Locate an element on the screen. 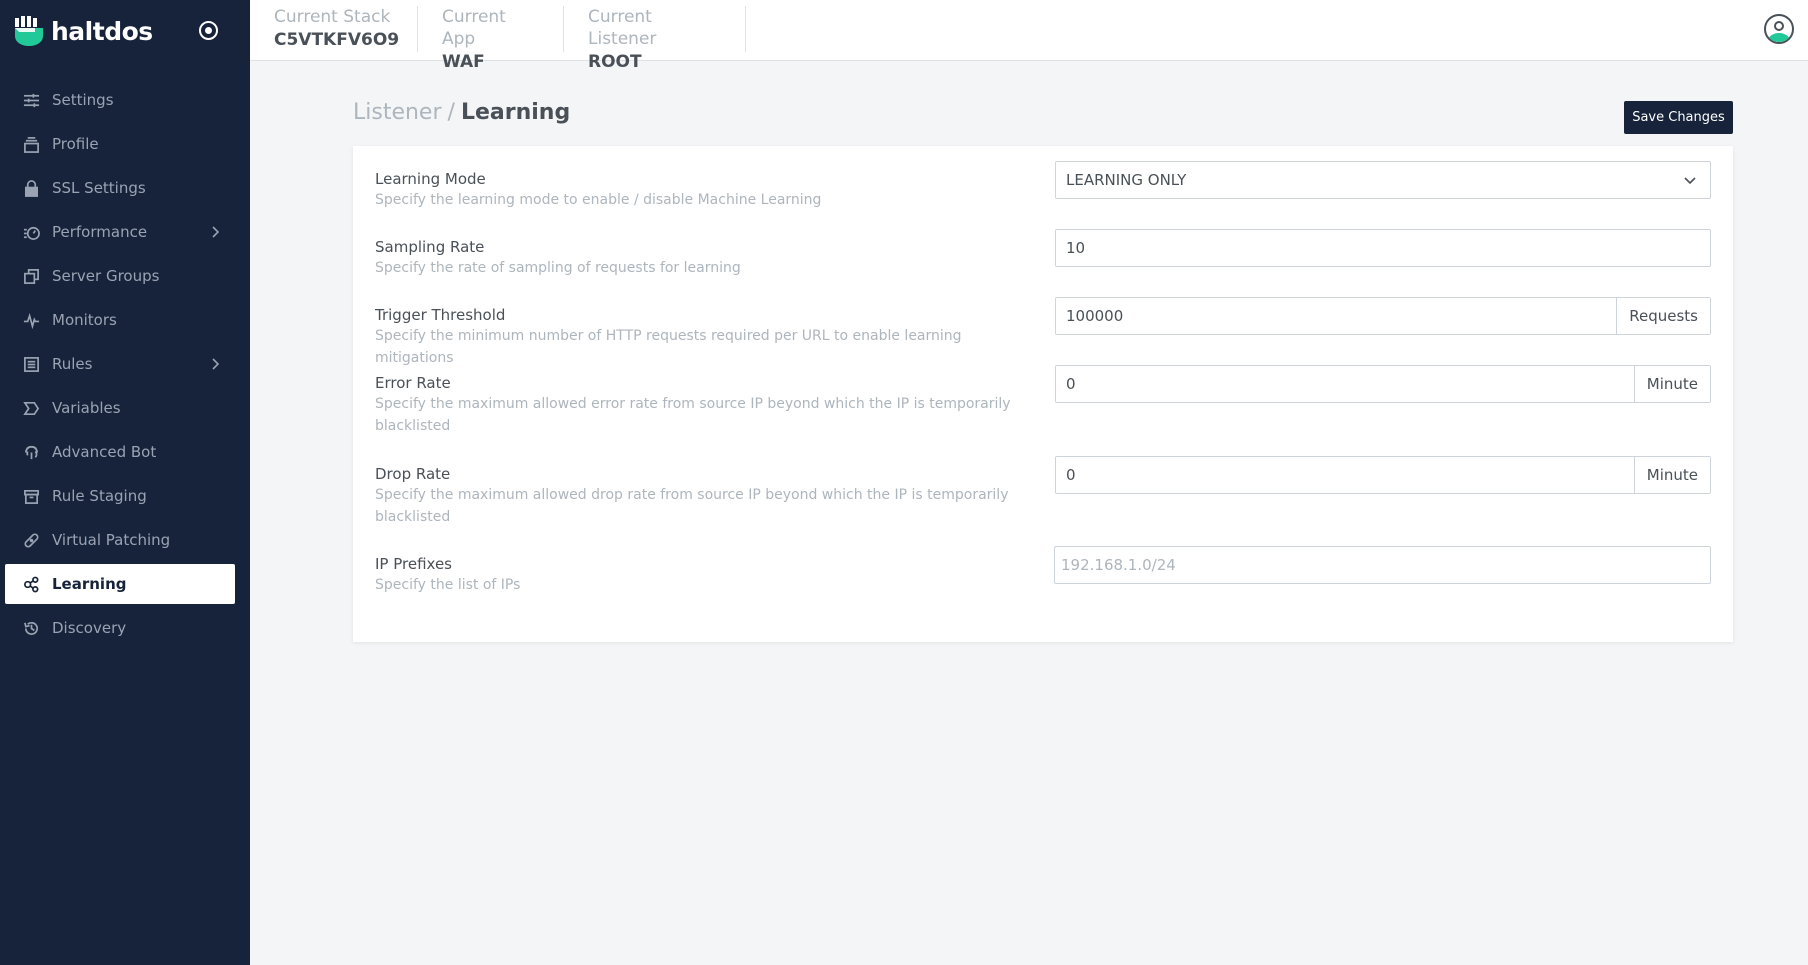 The height and width of the screenshot is (965, 1808). sidebar-item-ssl-settings: SSL Settings is located at coordinates (120, 188).